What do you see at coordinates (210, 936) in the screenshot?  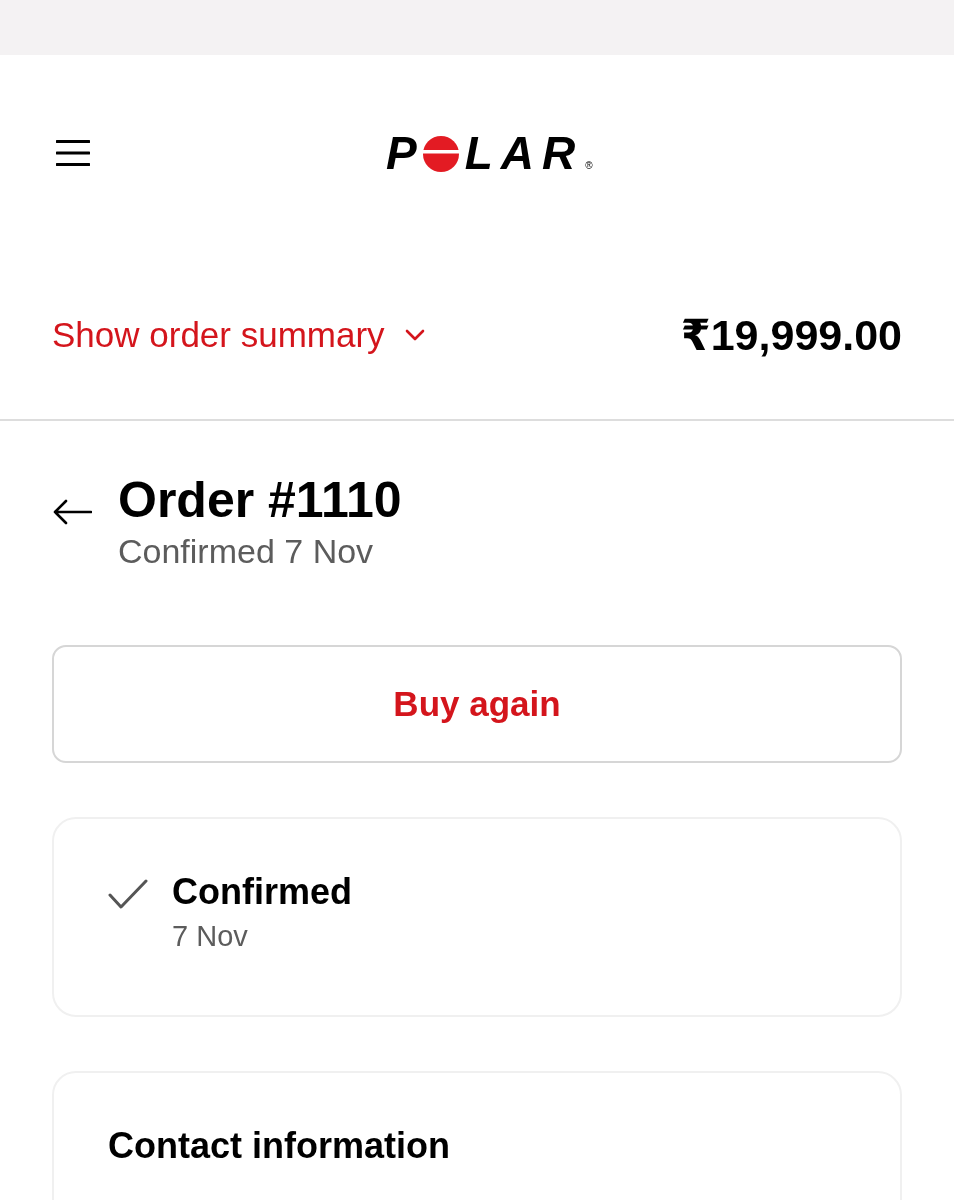 I see `status-date: 7 Nov` at bounding box center [210, 936].